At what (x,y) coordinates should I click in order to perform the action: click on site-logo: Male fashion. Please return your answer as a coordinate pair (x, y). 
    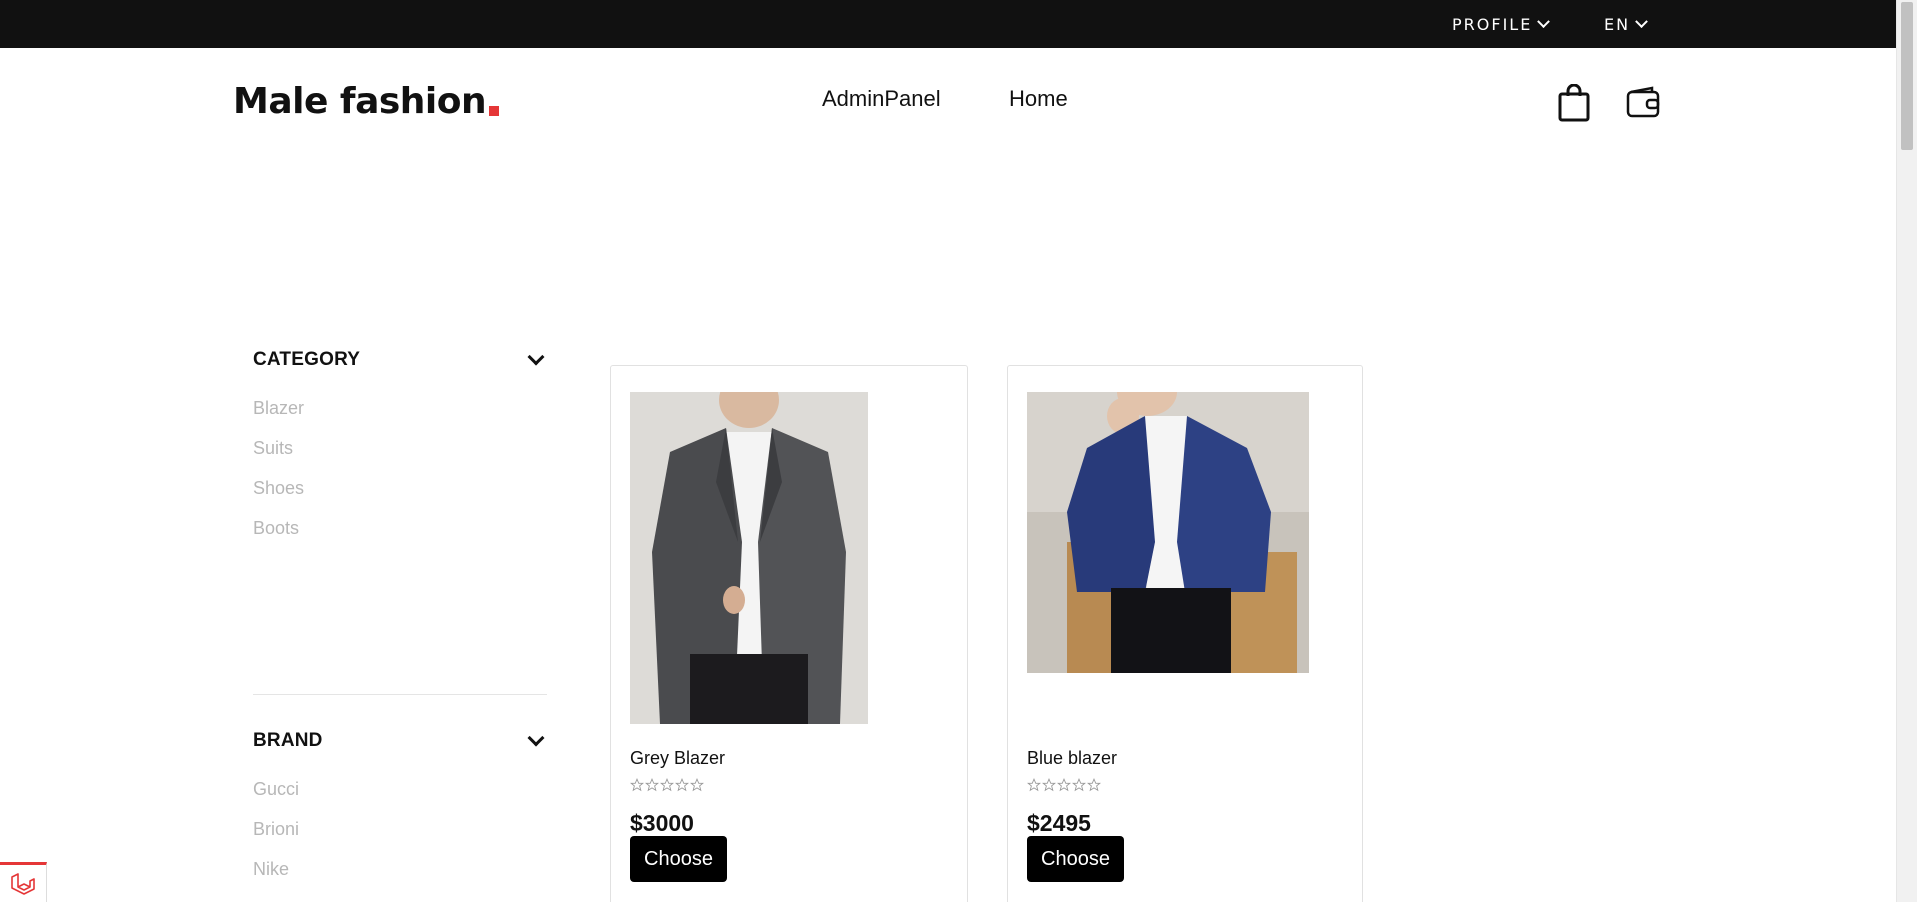
    Looking at the image, I should click on (366, 101).